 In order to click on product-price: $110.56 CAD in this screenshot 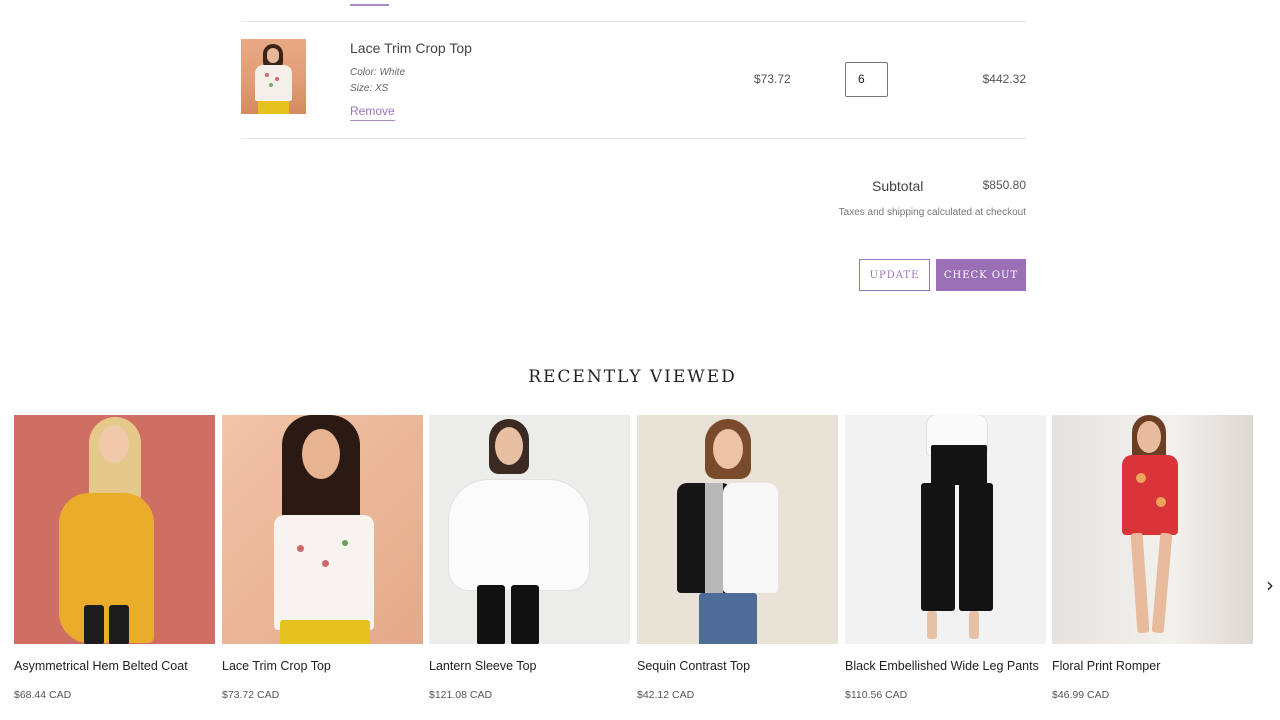, I will do `click(876, 695)`.